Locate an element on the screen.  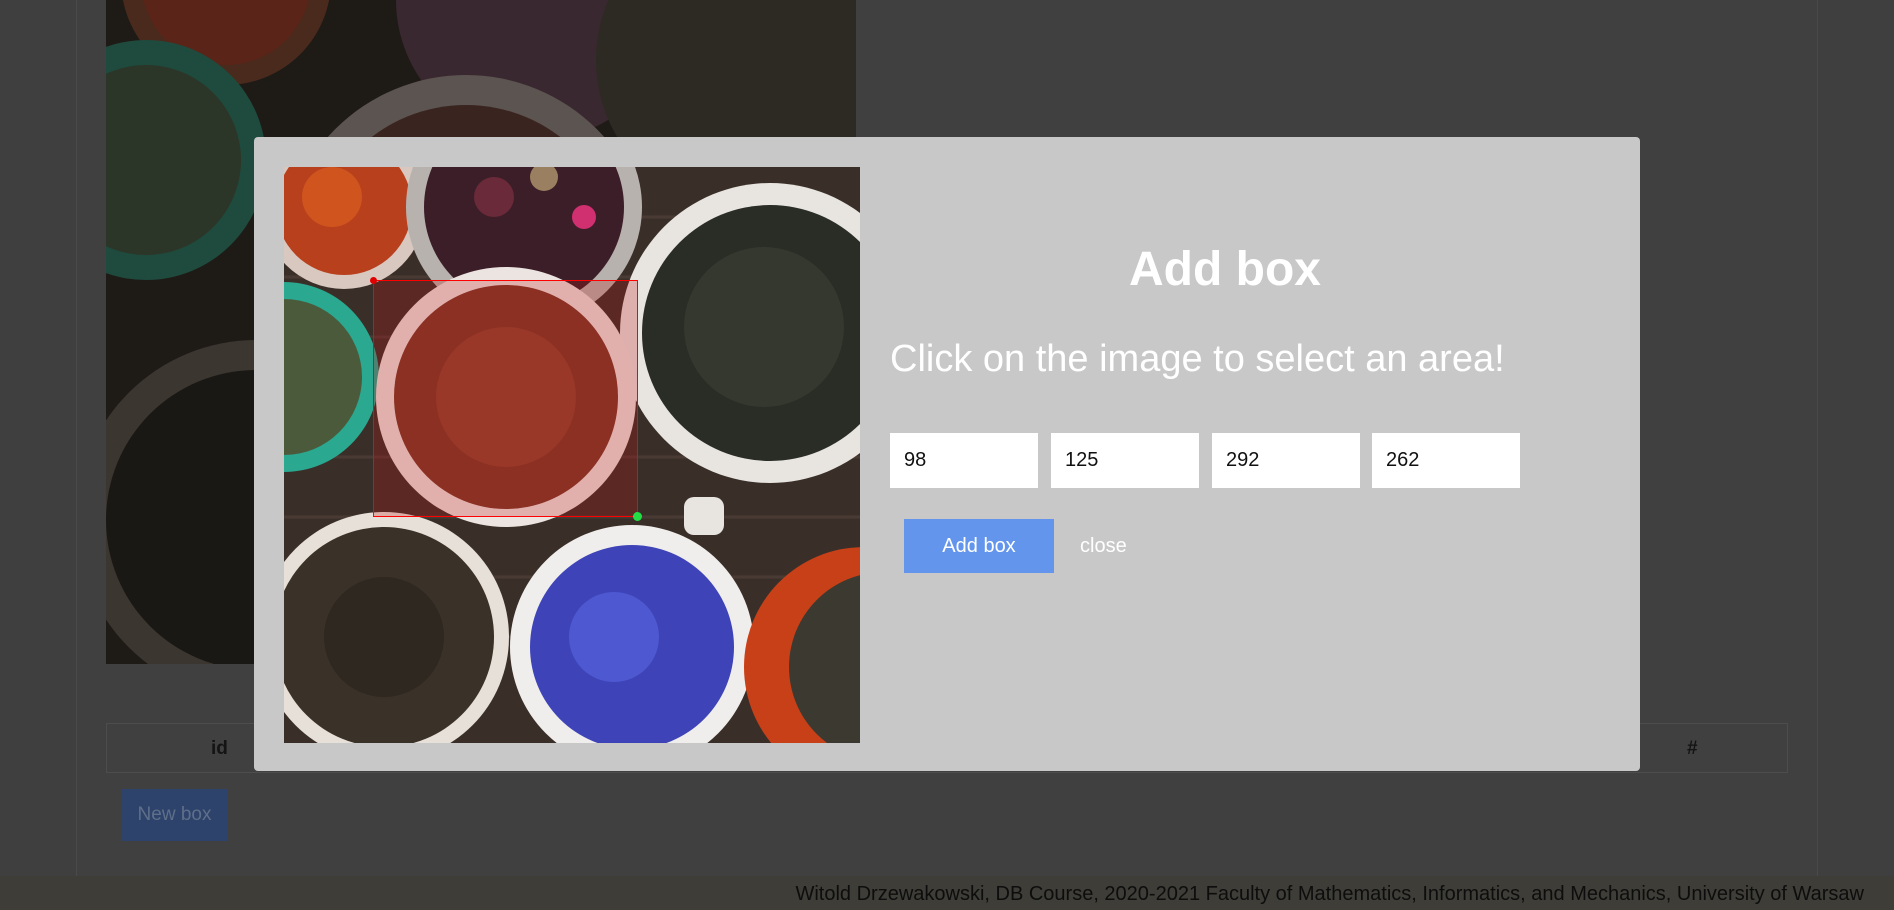
table-header-id: id is located at coordinates (219, 748).